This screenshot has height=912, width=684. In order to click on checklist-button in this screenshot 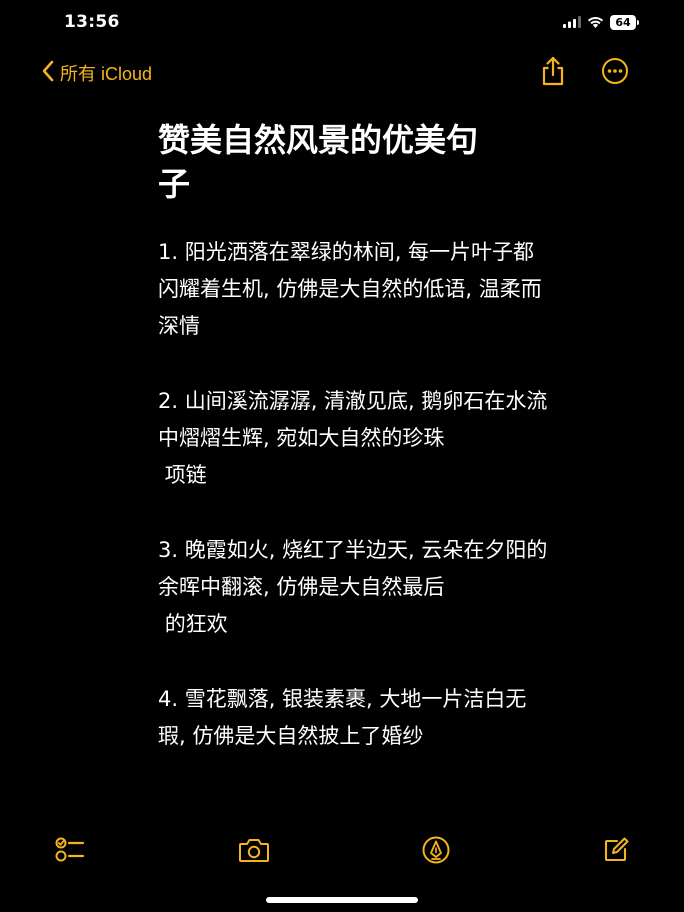, I will do `click(70, 852)`.